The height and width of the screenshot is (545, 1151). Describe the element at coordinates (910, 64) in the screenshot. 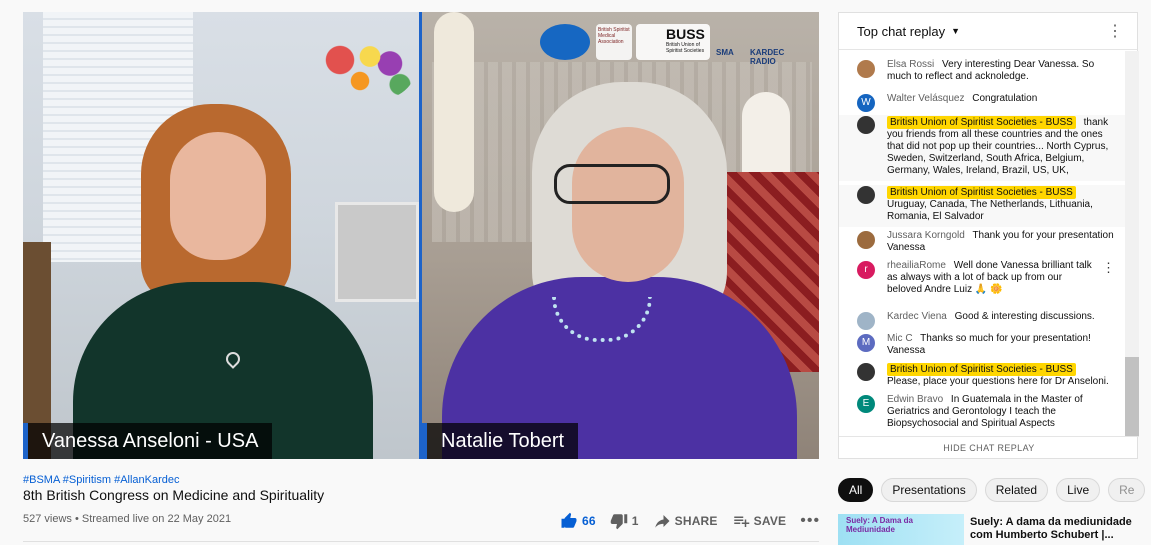

I see `chat-author: Elsa Rossi` at that location.